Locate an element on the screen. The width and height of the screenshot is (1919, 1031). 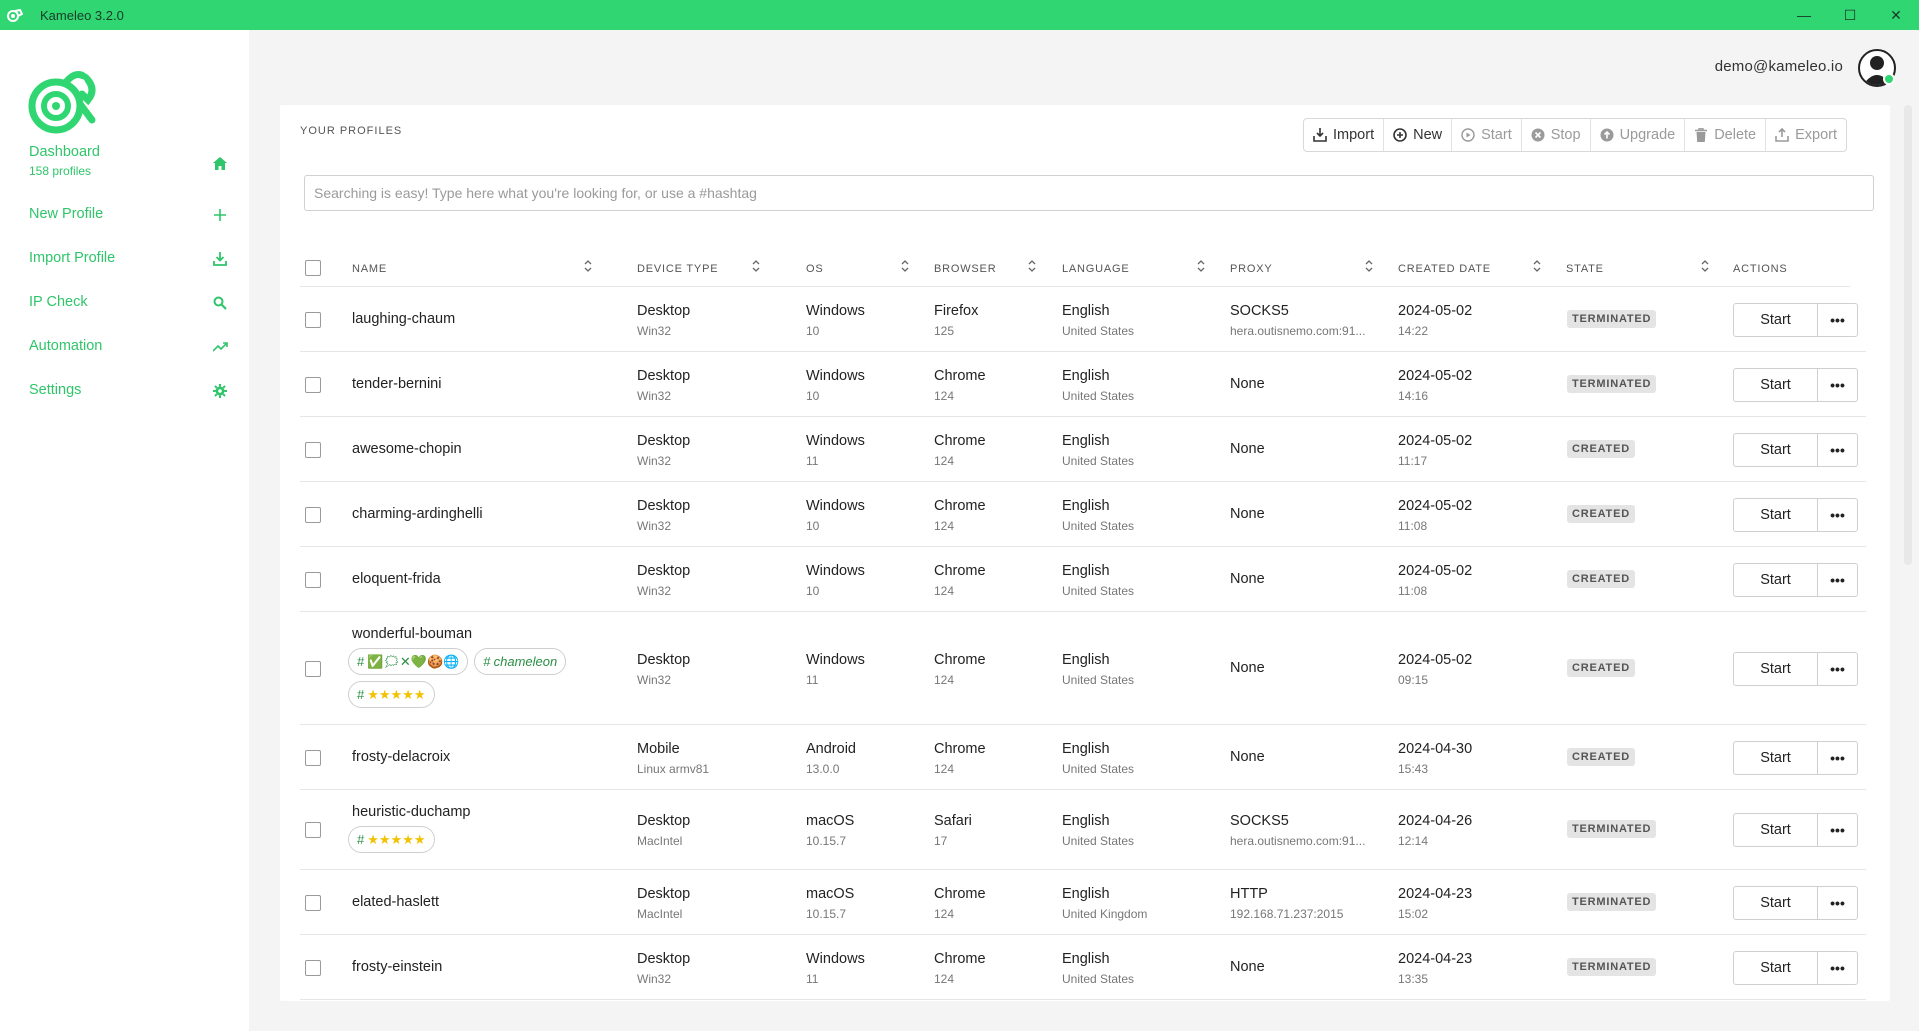
search-input is located at coordinates (1089, 193).